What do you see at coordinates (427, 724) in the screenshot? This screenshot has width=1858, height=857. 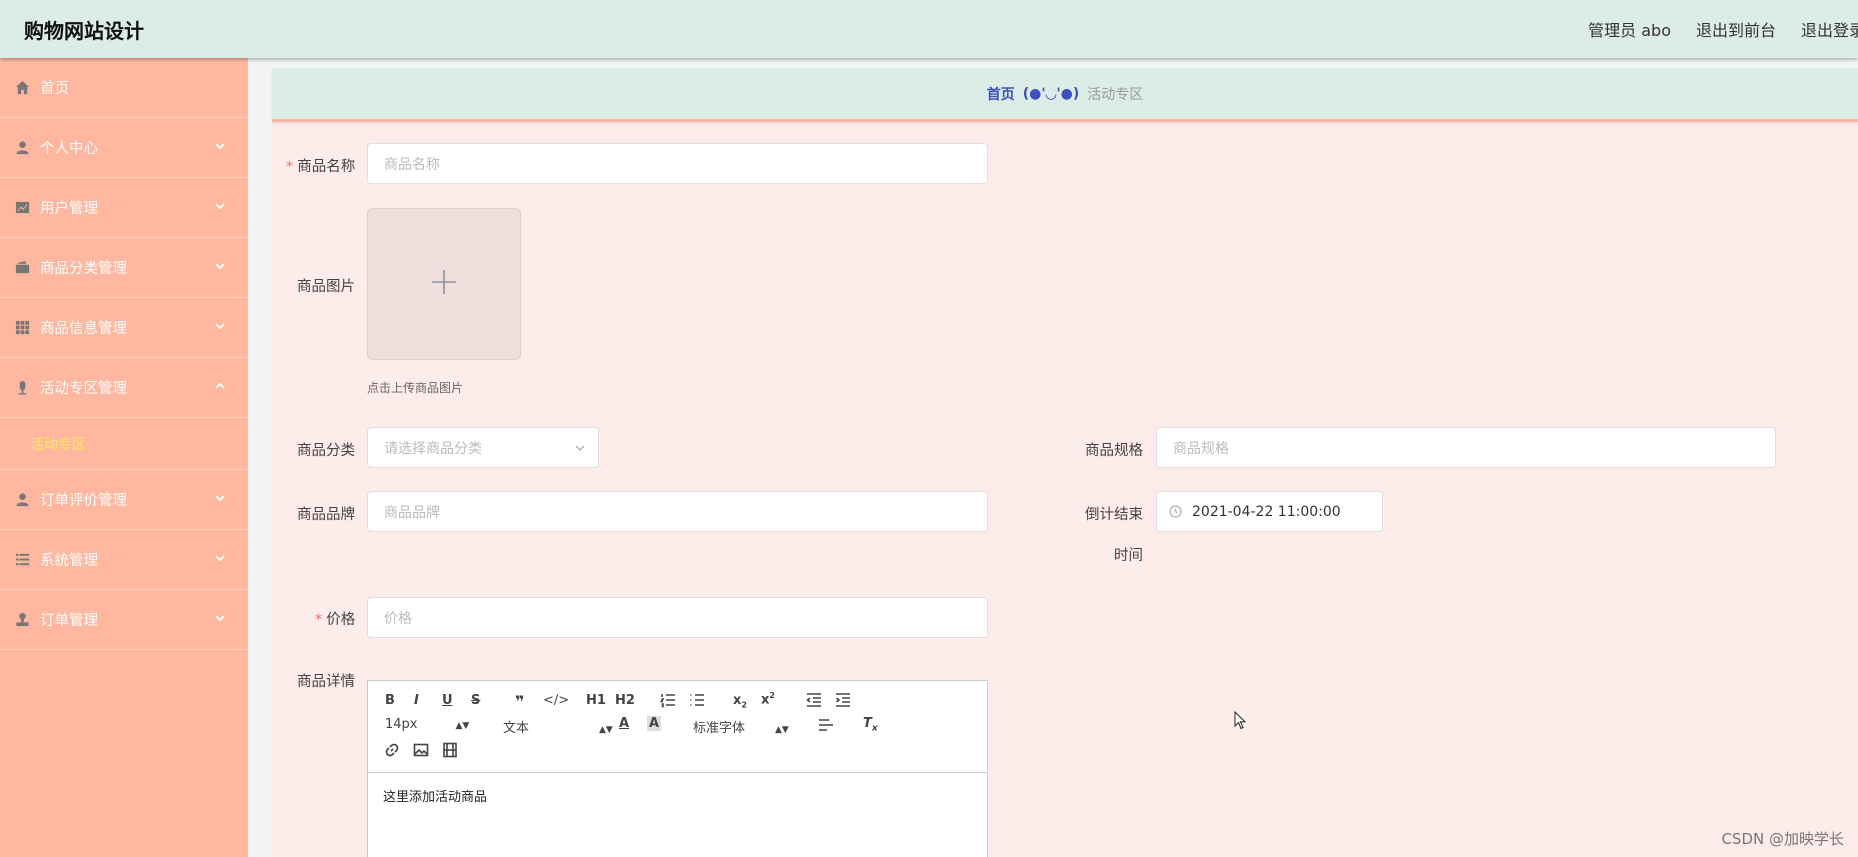 I see `font-size-select: 14px ▲▼` at bounding box center [427, 724].